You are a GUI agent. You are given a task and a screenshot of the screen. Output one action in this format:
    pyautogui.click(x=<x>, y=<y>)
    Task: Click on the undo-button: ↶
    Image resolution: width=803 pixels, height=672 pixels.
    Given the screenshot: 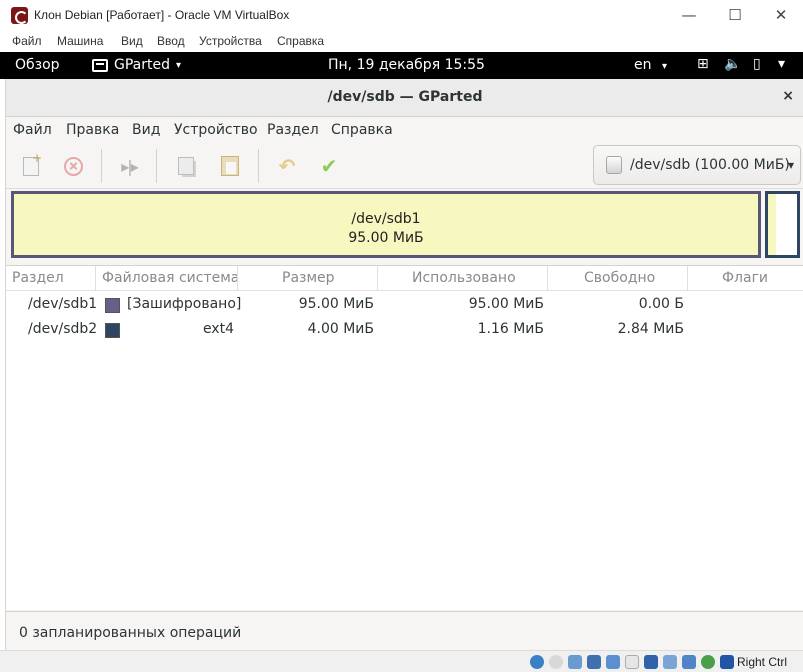 What is the action you would take?
    pyautogui.click(x=287, y=166)
    